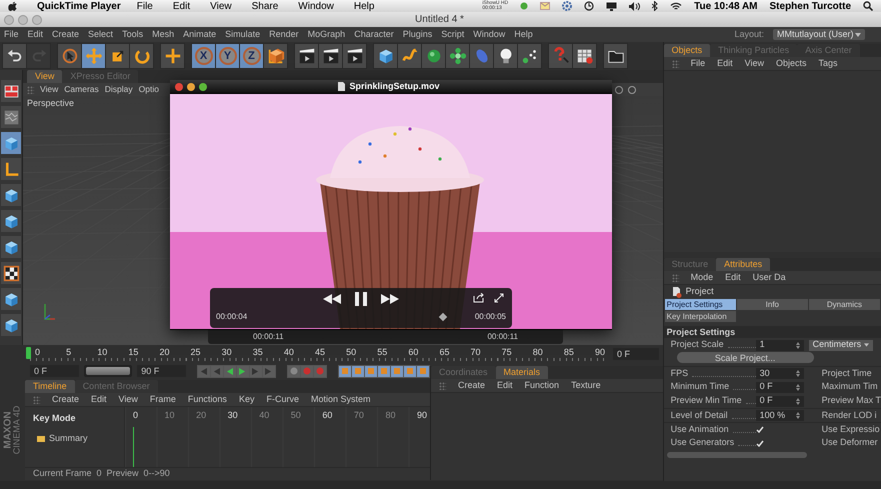 The image size is (881, 489). Describe the element at coordinates (79, 7) in the screenshot. I see `app-menu: QuickTime Player` at that location.